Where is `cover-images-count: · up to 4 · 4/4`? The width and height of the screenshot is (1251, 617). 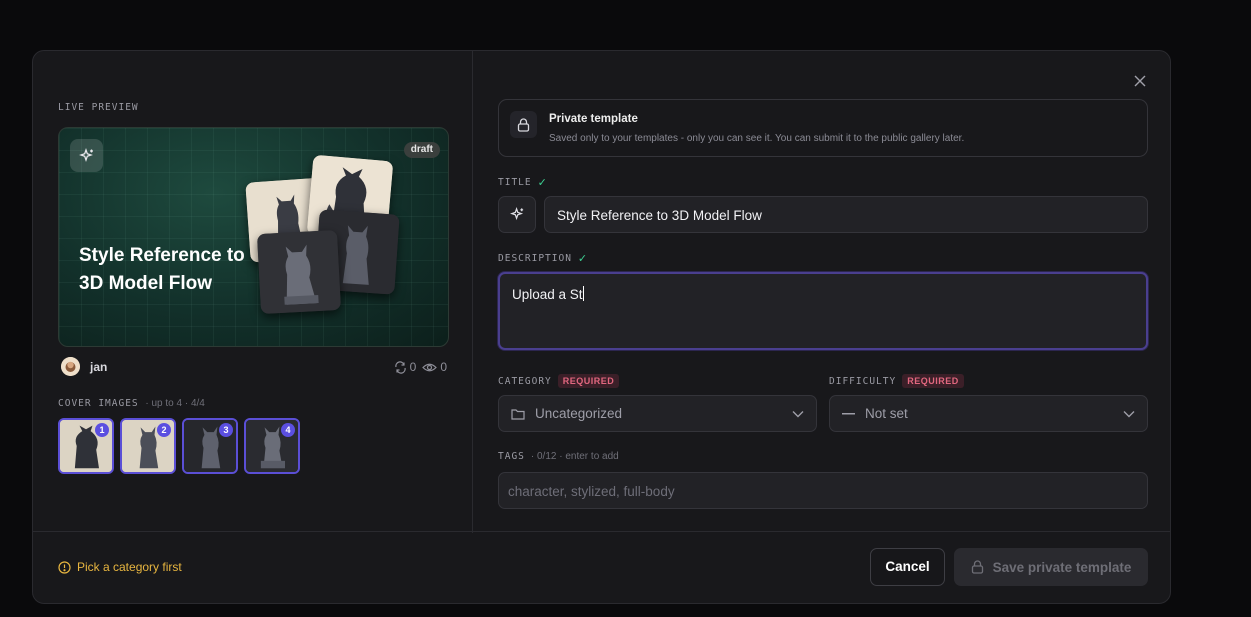 cover-images-count: · up to 4 · 4/4 is located at coordinates (175, 403).